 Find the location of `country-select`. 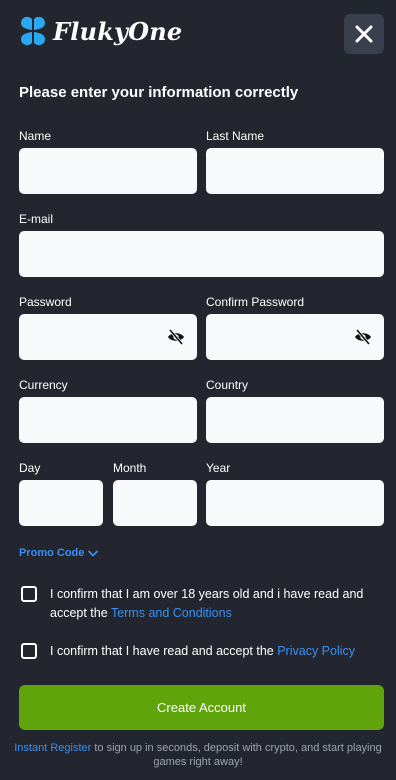

country-select is located at coordinates (295, 420).